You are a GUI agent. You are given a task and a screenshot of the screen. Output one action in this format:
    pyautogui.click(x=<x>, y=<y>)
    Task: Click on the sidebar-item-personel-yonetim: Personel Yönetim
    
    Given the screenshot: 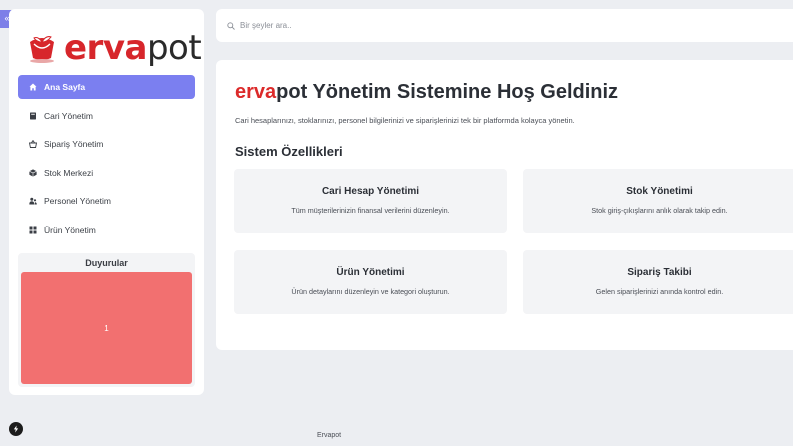 What is the action you would take?
    pyautogui.click(x=106, y=201)
    